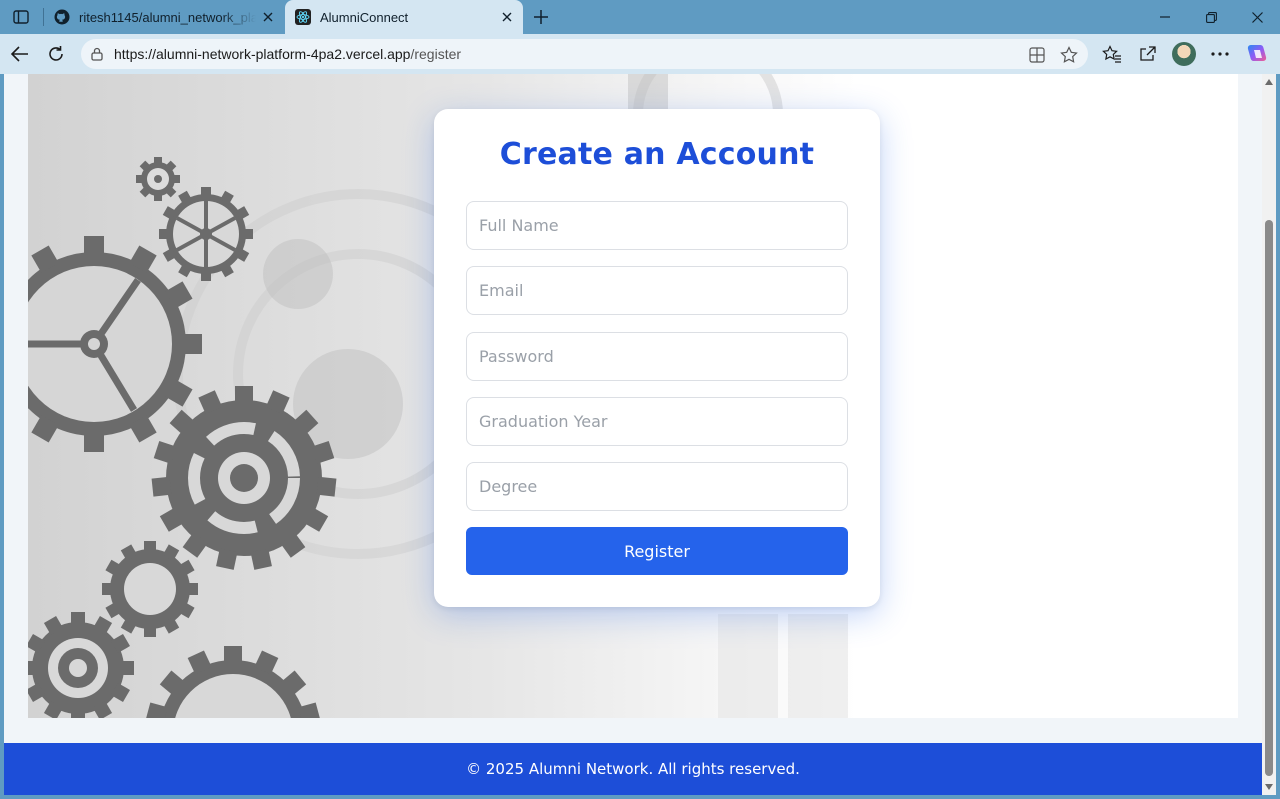 Image resolution: width=1280 pixels, height=799 pixels. Describe the element at coordinates (303, 17) in the screenshot. I see `react-icon` at that location.